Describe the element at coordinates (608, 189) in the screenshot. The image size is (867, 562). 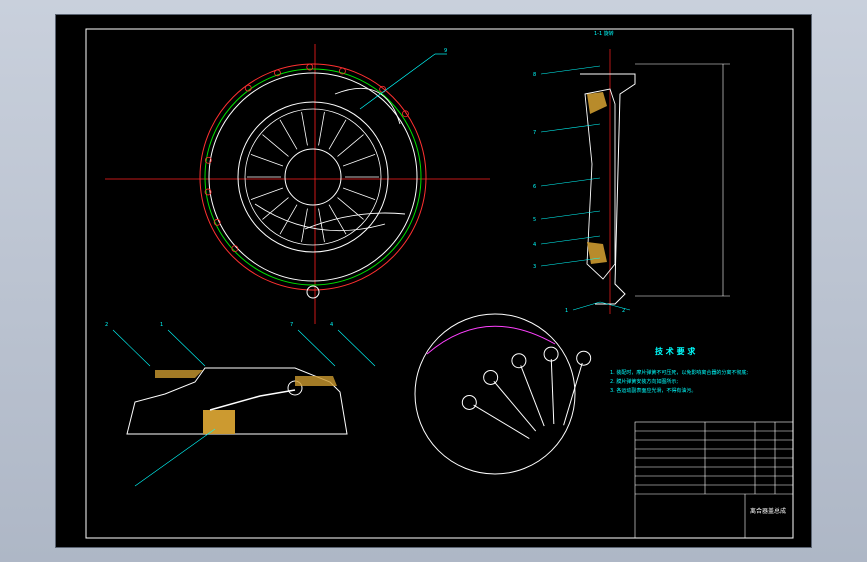
I see `cover-profile` at that location.